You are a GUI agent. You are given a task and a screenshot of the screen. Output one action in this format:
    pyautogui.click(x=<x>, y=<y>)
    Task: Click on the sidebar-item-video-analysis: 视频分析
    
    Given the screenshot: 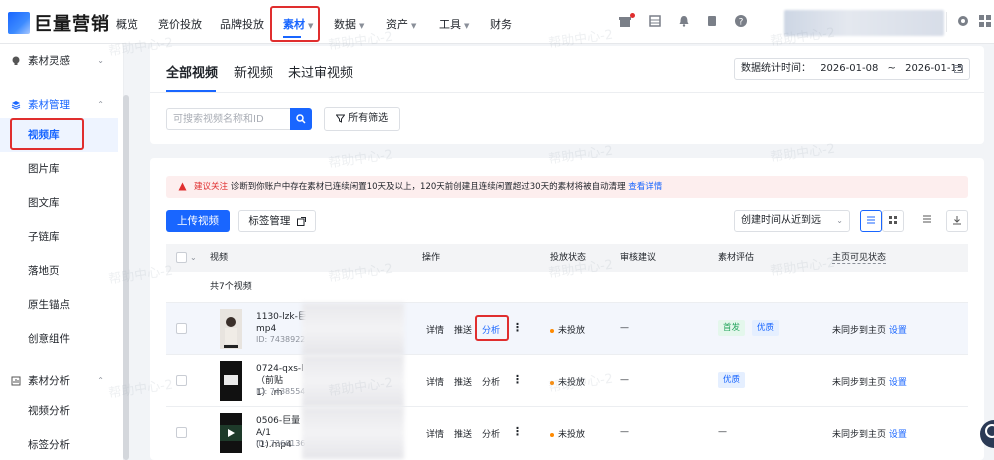 What is the action you would take?
    pyautogui.click(x=59, y=411)
    